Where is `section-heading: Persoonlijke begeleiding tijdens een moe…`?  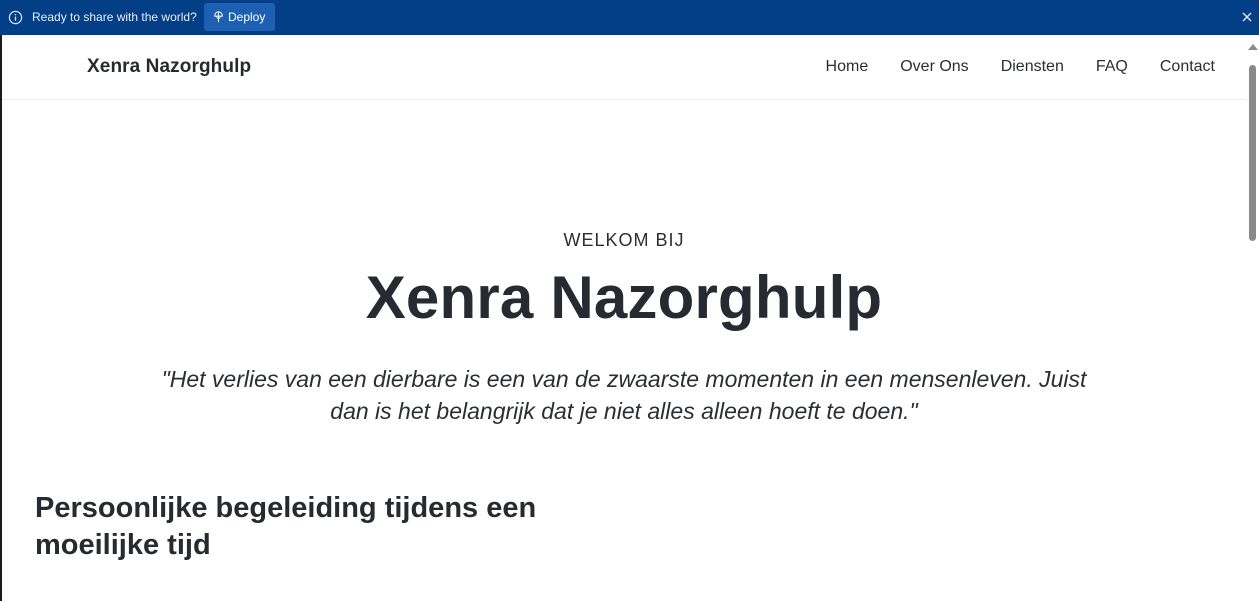 section-heading: Persoonlijke begeleiding tijdens een moe… is located at coordinates (286, 526).